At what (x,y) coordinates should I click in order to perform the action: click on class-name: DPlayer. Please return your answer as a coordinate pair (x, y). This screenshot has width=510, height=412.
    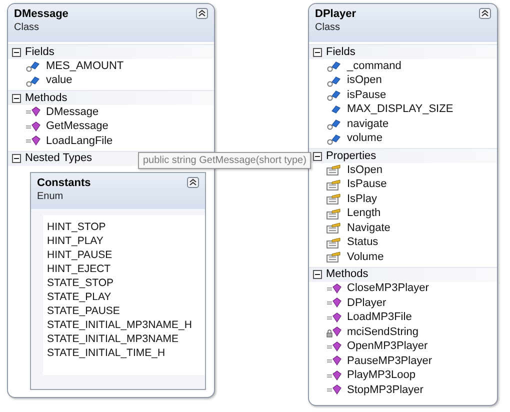
    Looking at the image, I should click on (335, 14).